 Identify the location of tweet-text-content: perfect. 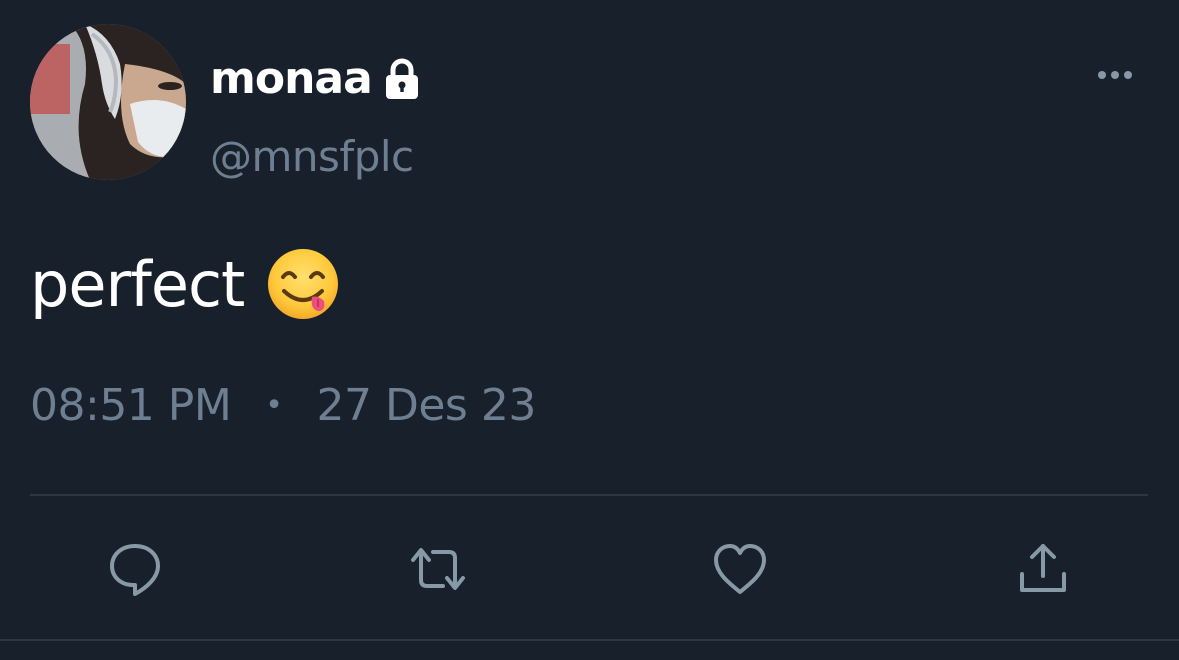
(137, 284).